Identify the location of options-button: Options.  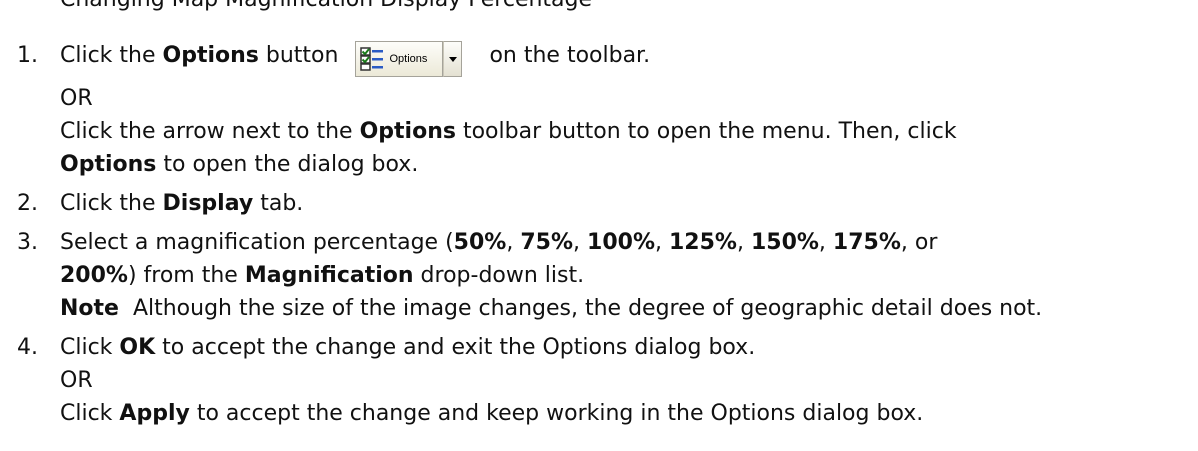
(399, 59).